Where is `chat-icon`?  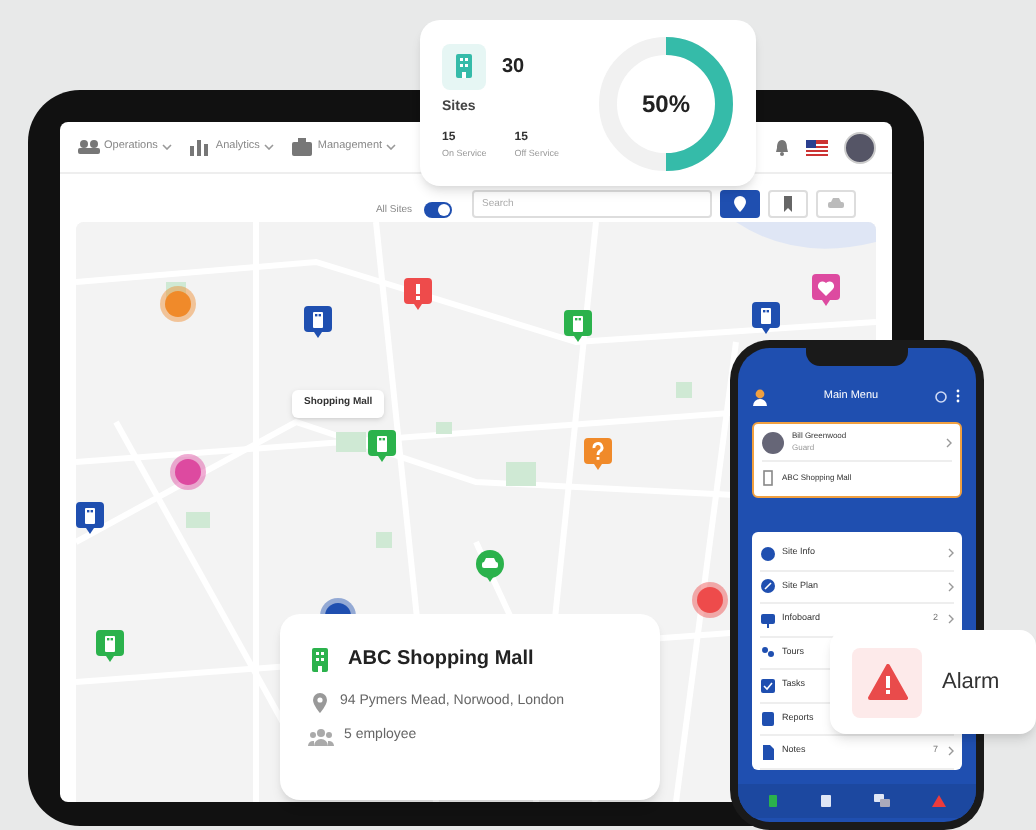
chat-icon is located at coordinates (882, 801).